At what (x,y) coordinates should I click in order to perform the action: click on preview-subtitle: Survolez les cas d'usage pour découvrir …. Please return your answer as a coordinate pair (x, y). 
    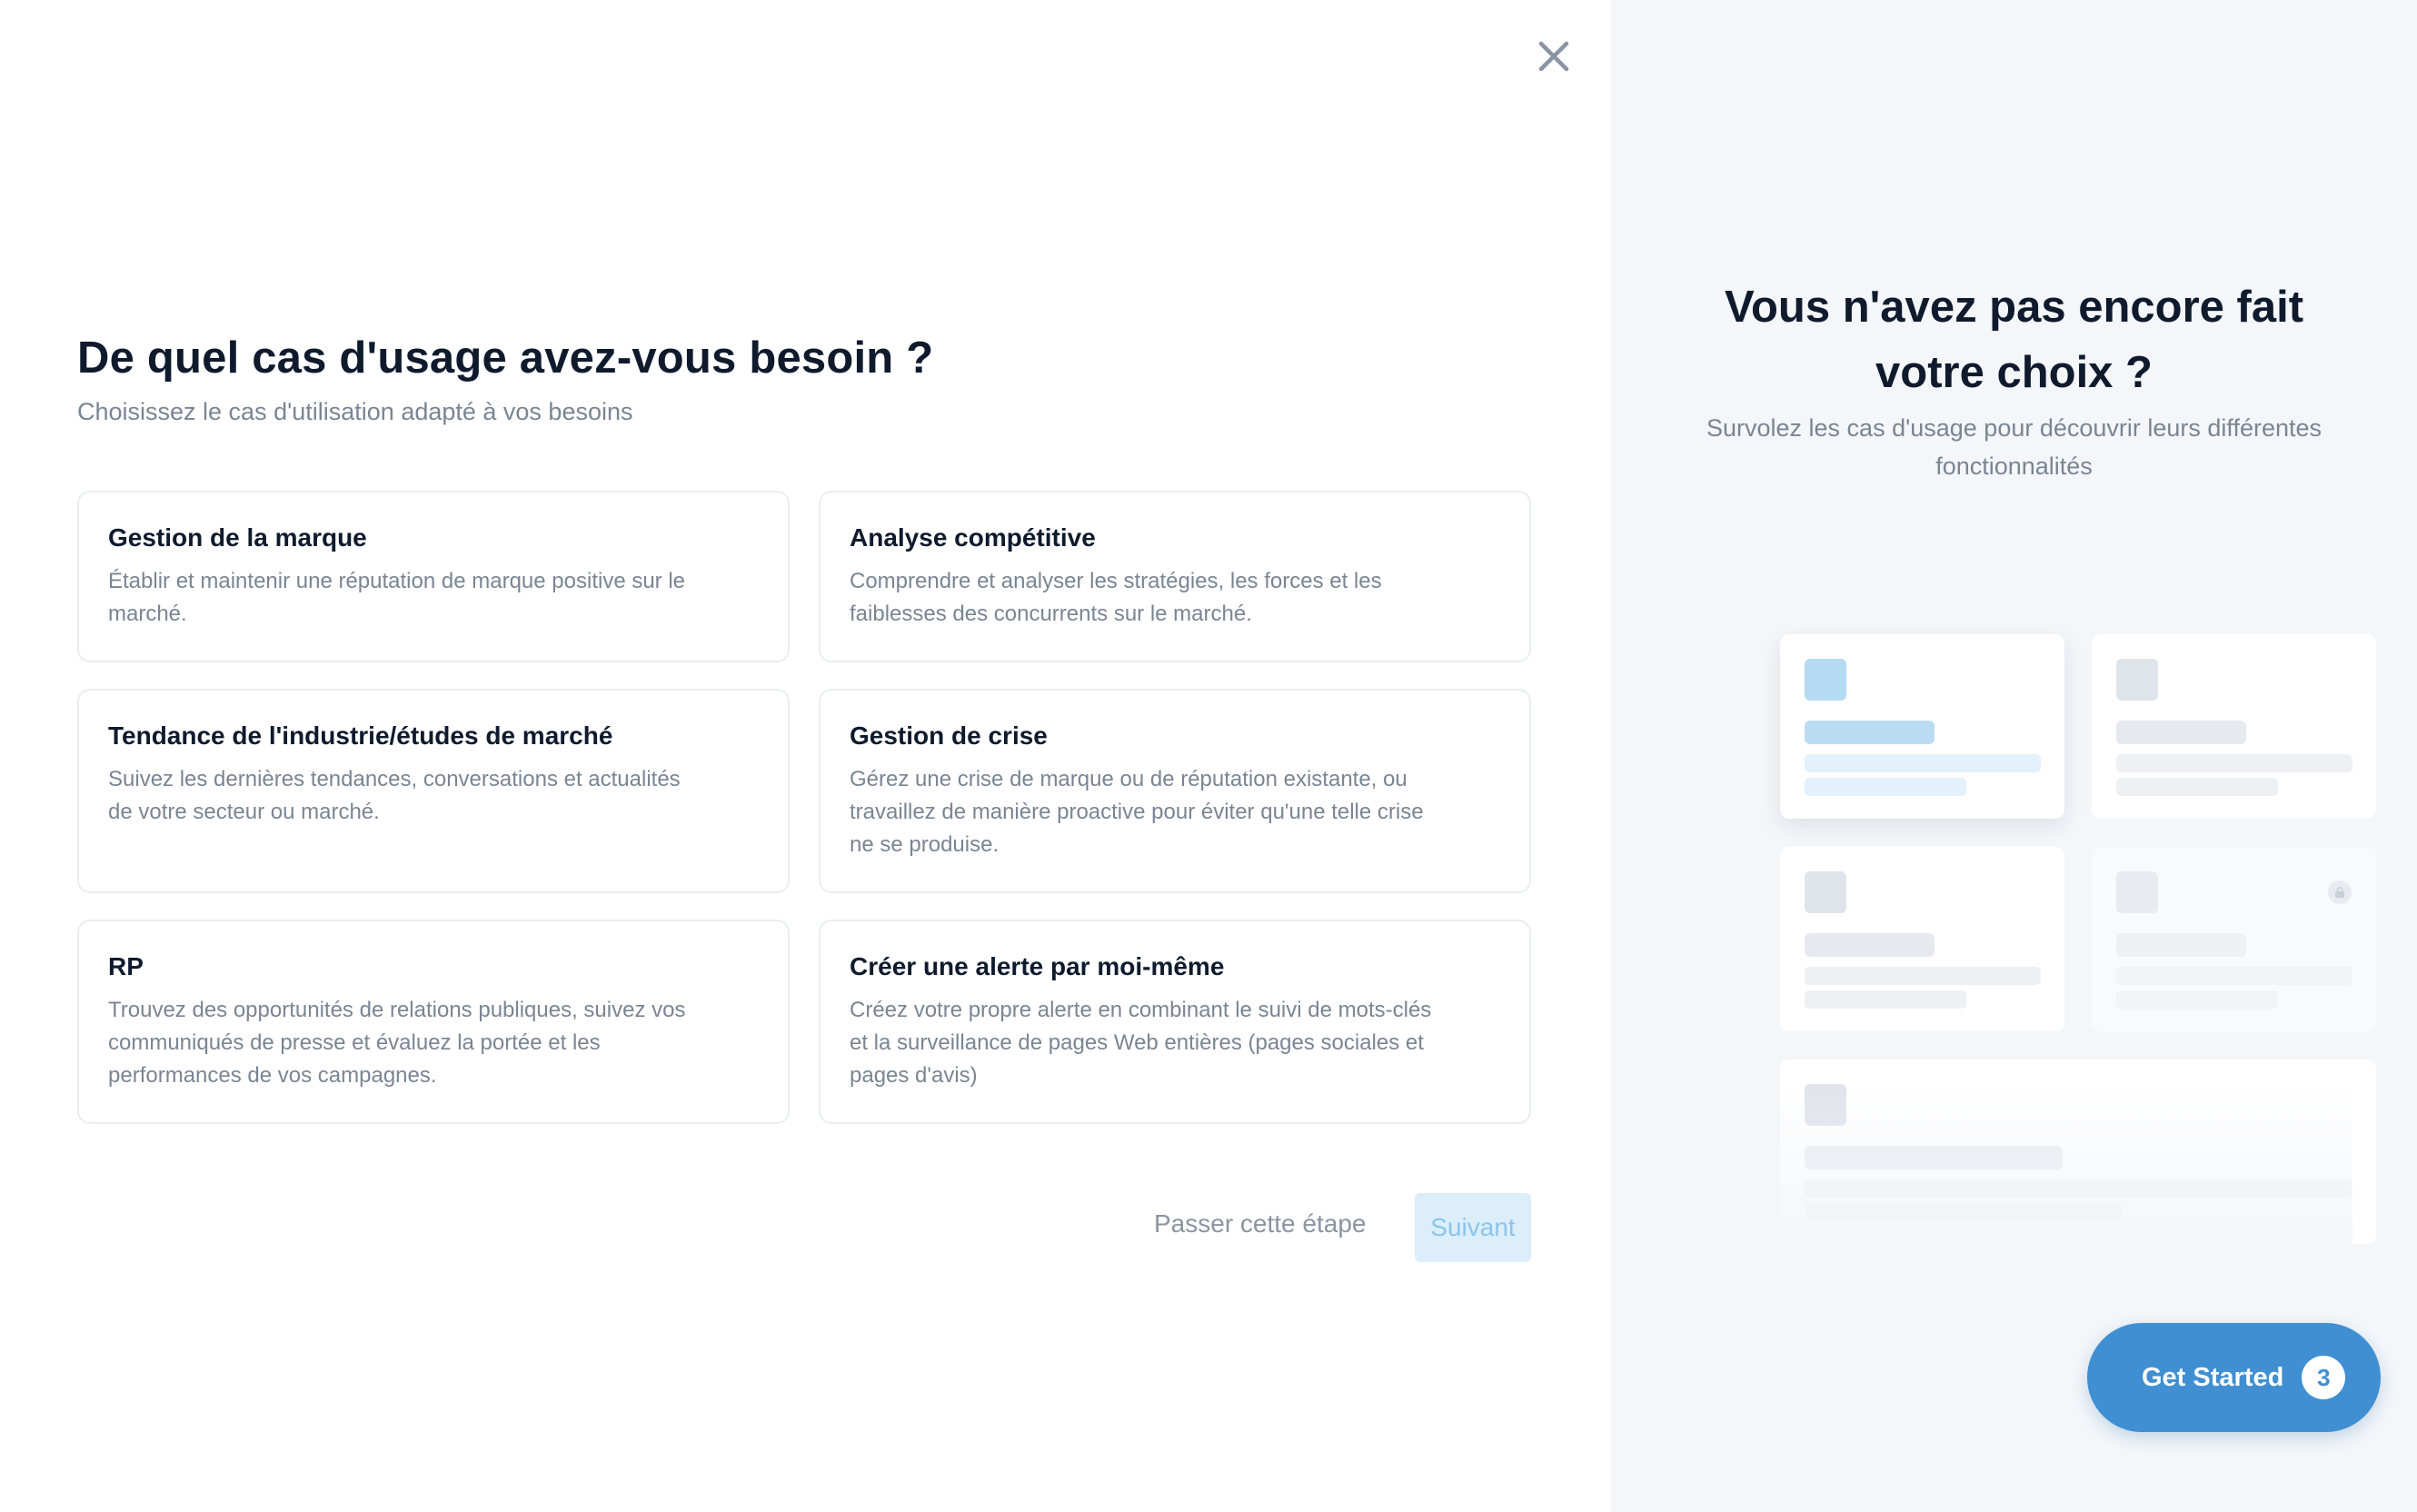
    Looking at the image, I should click on (2015, 447).